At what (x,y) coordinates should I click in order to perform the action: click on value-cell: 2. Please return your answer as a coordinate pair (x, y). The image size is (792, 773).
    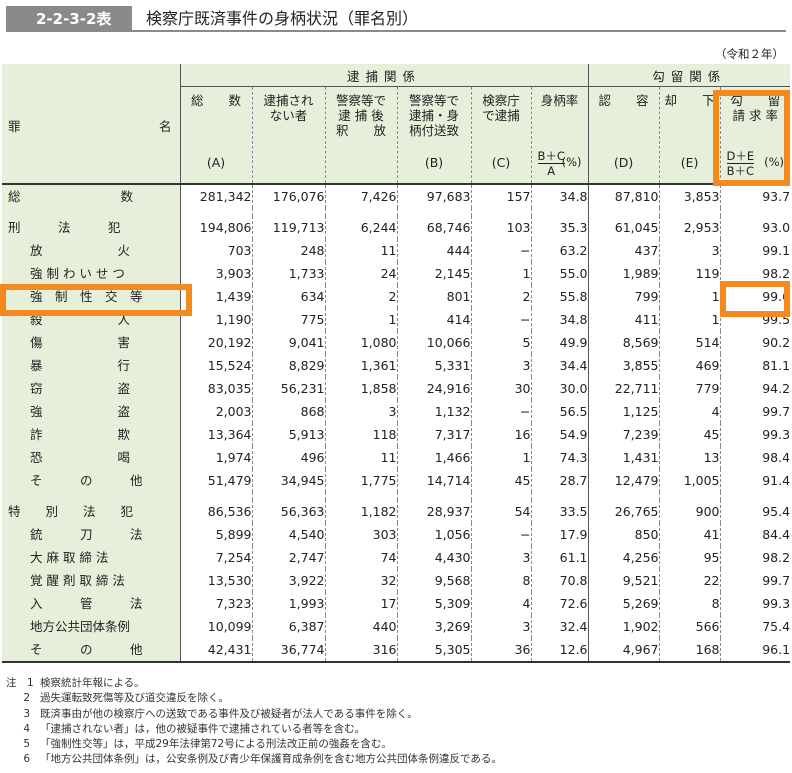
    Looking at the image, I should click on (500, 296).